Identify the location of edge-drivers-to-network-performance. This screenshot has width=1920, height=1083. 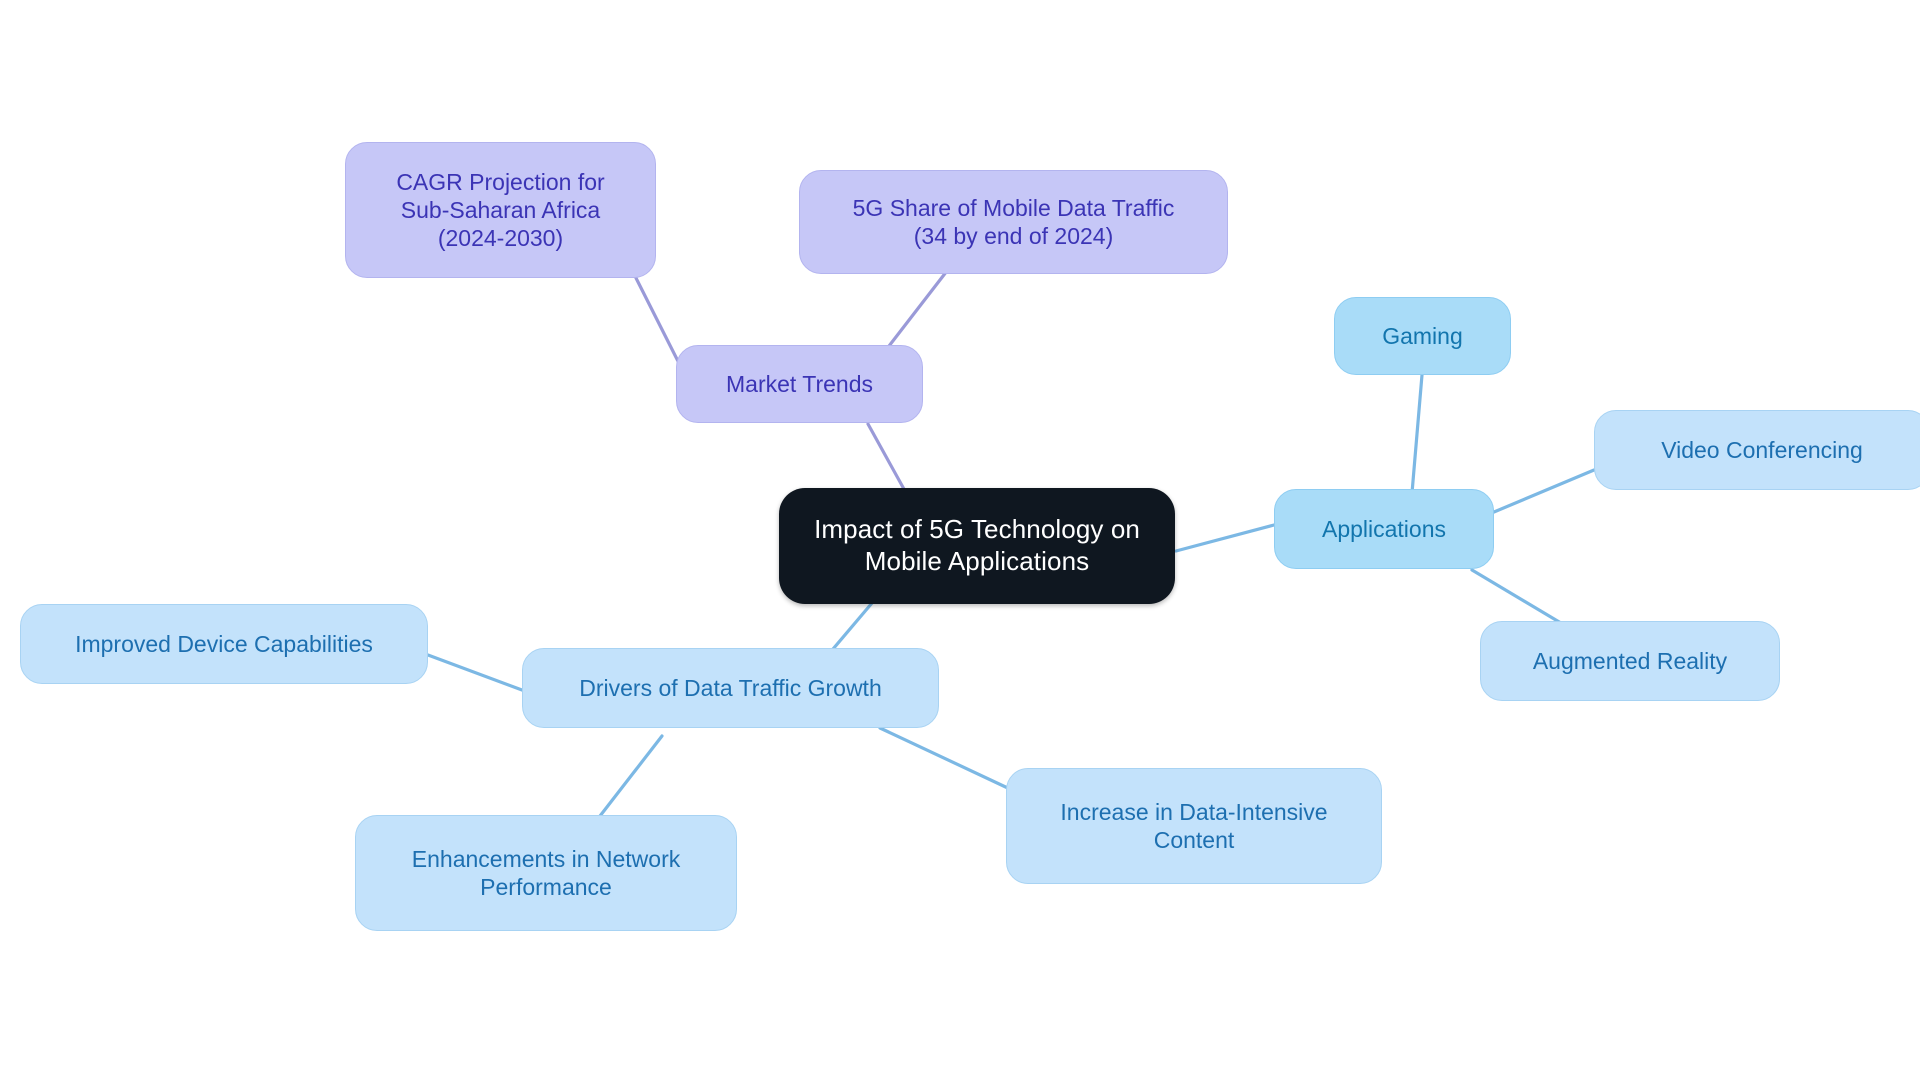
(631, 776).